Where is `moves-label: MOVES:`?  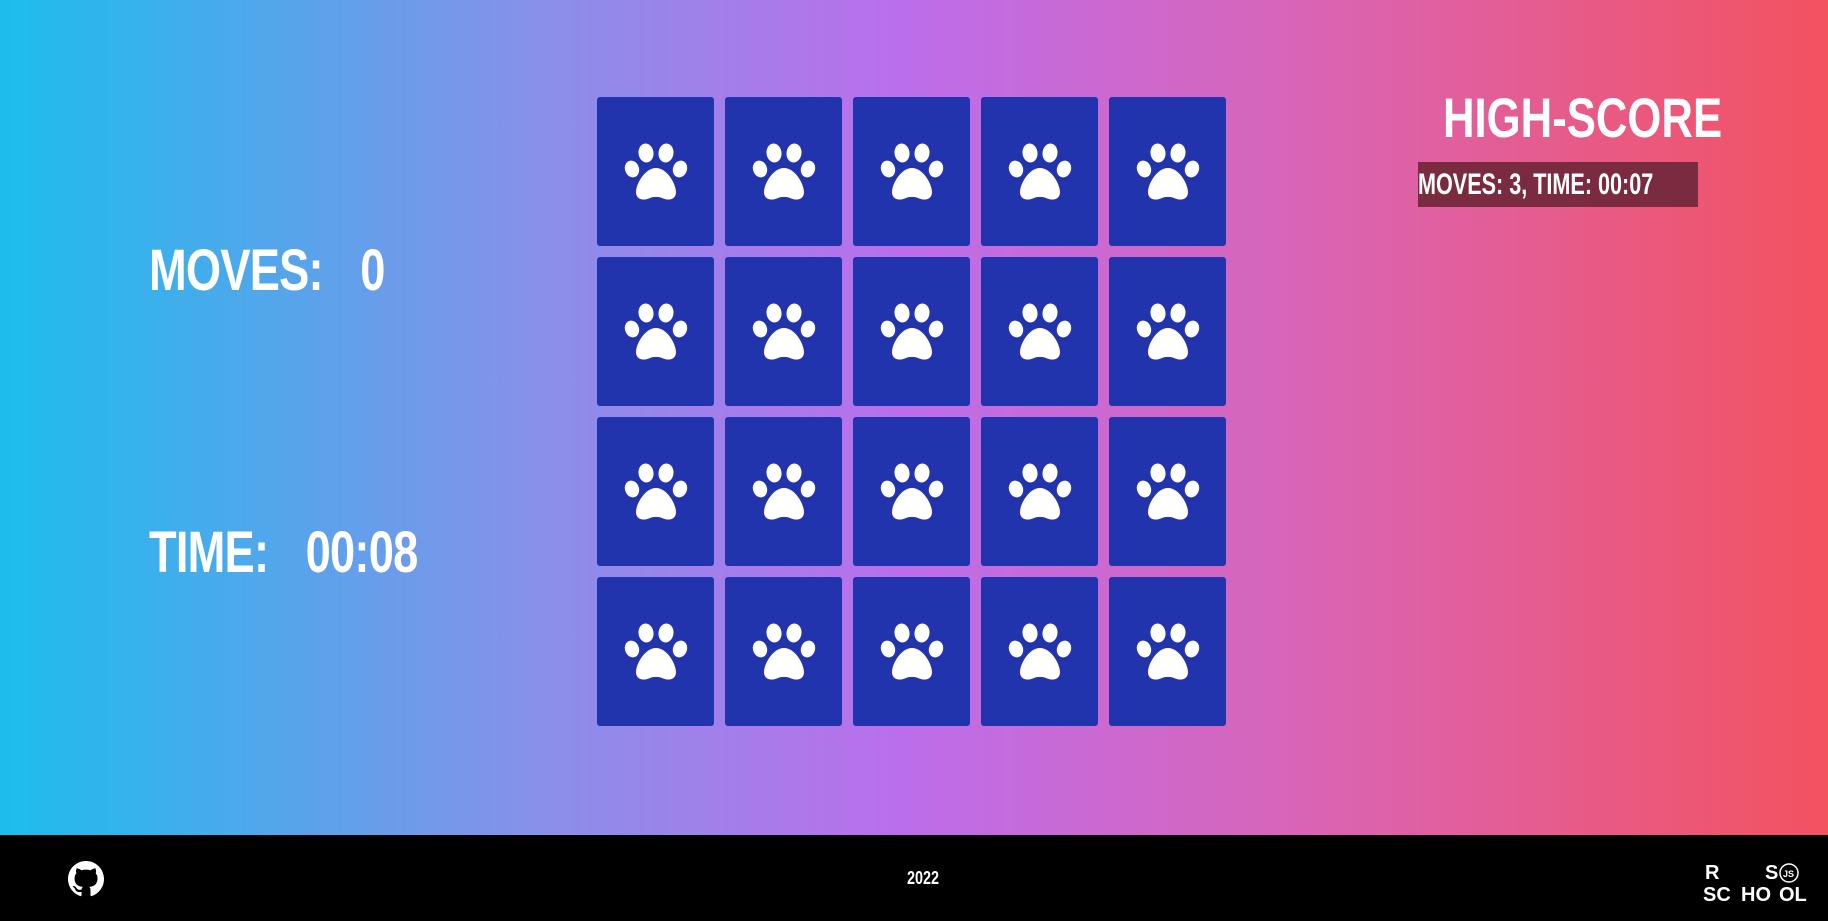
moves-label: MOVES: is located at coordinates (236, 270).